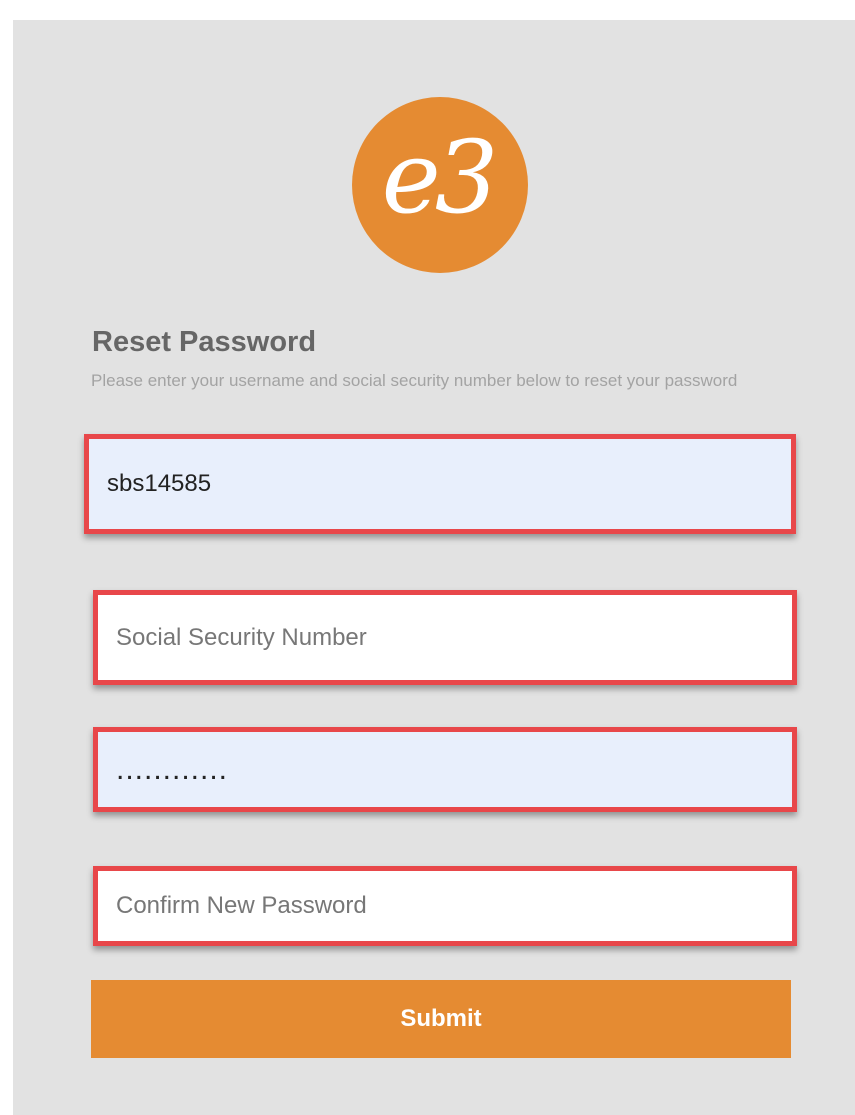 The width and height of the screenshot is (855, 1115). I want to click on logo-text: e3, so click(440, 177).